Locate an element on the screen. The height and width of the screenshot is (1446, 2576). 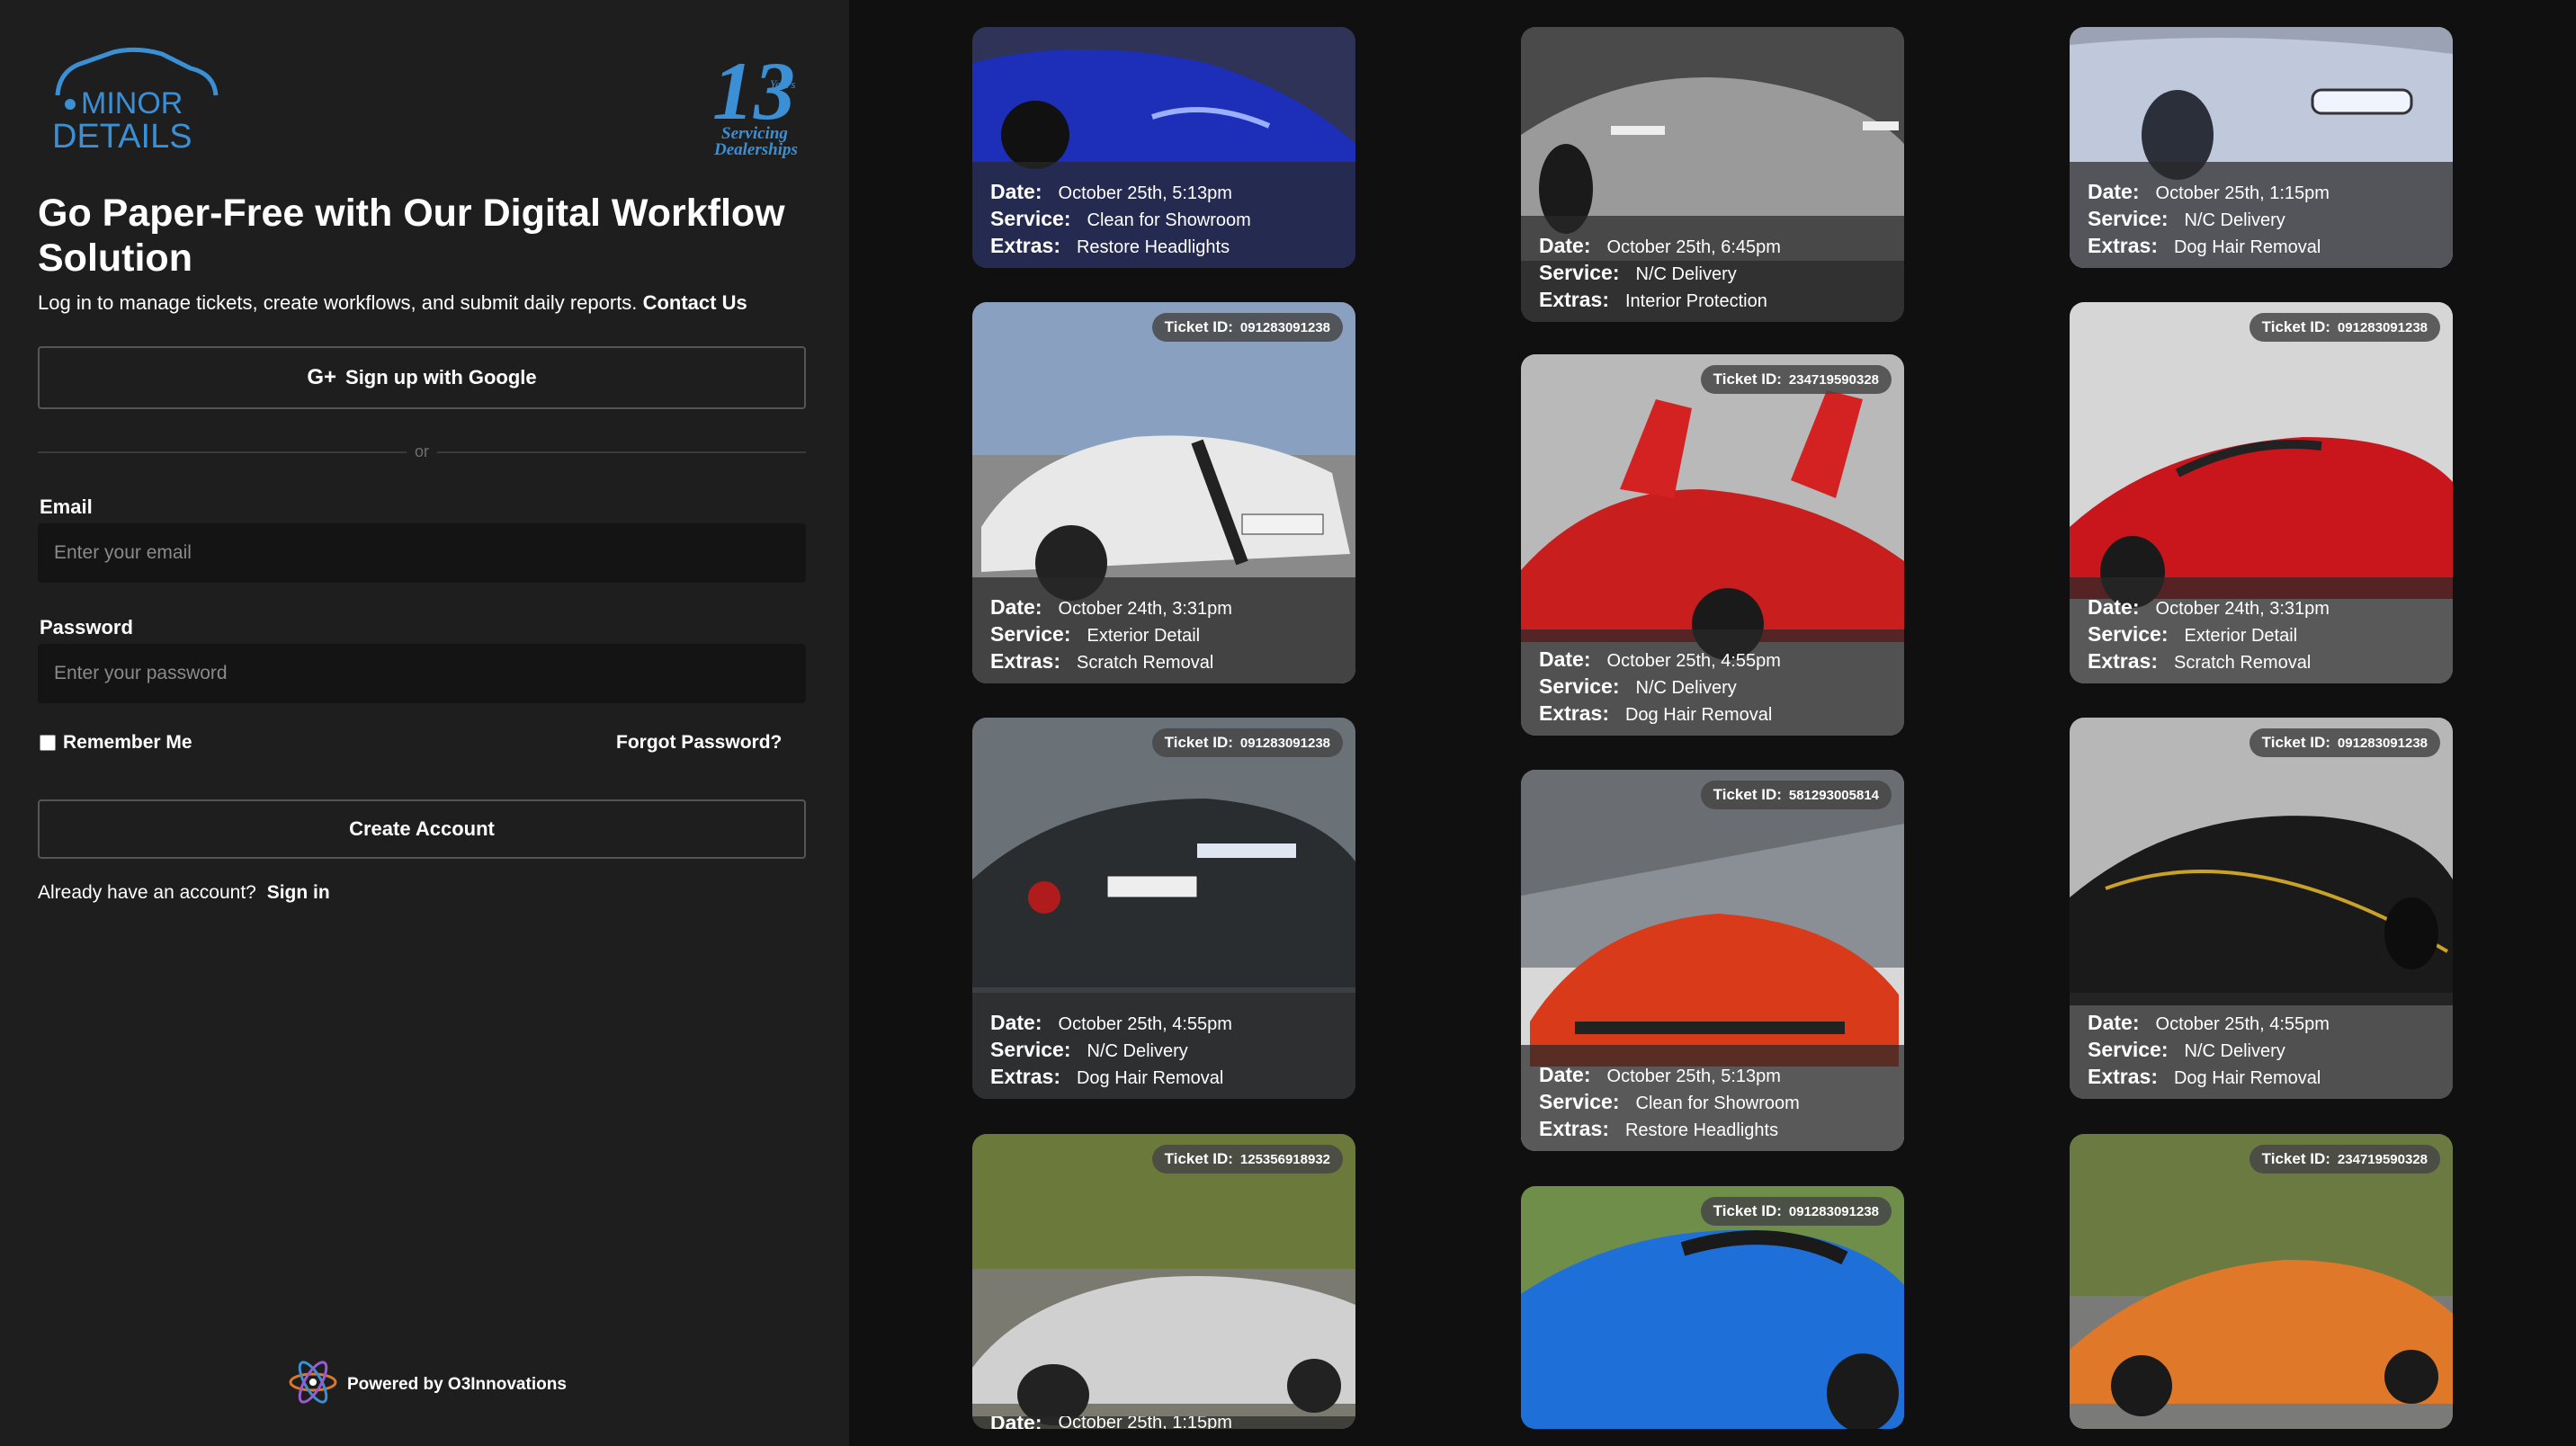
remember-me-checkbox is located at coordinates (48, 743).